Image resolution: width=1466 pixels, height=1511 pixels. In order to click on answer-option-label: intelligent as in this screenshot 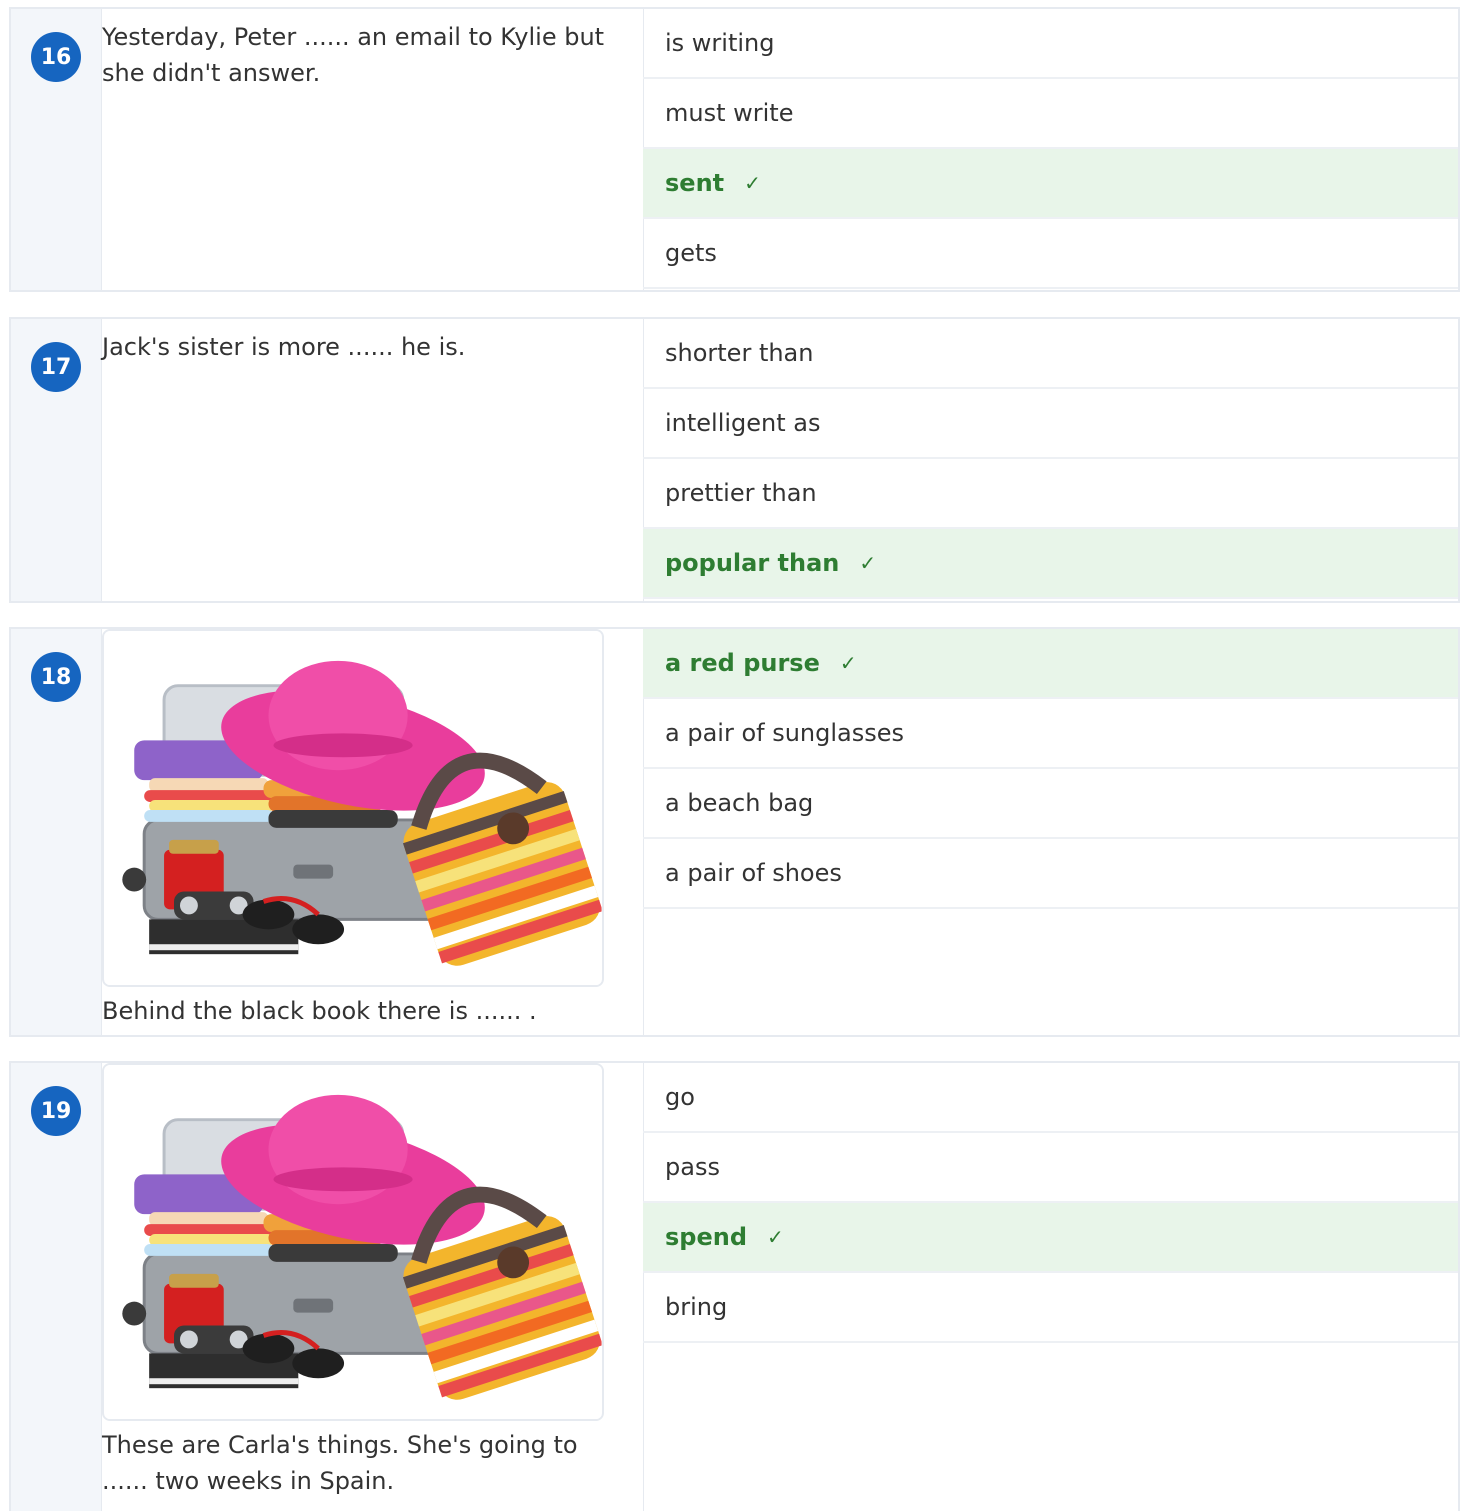, I will do `click(743, 423)`.